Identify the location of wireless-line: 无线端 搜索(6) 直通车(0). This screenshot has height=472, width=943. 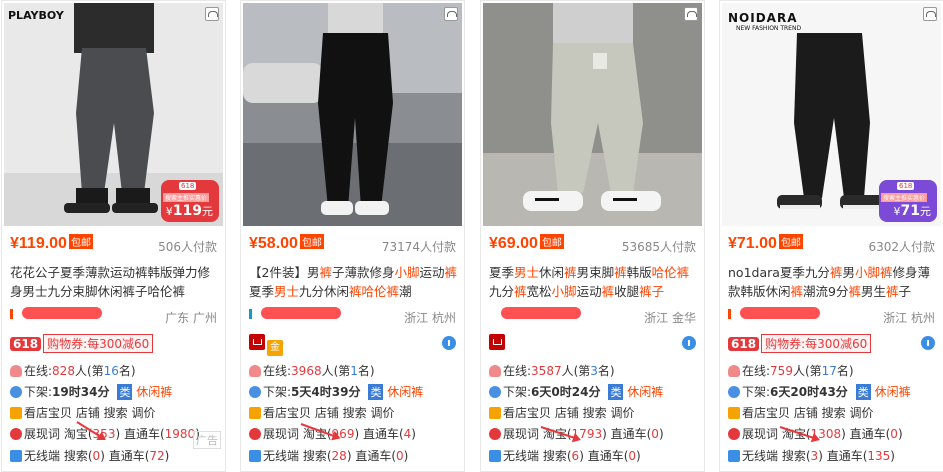
(594, 455).